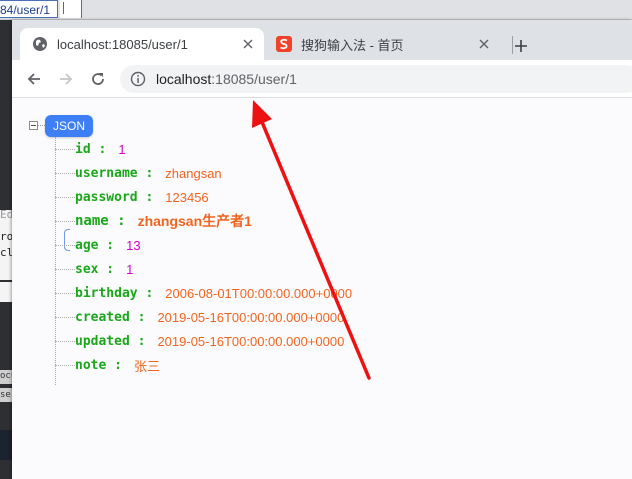  Describe the element at coordinates (41, 125) in the screenshot. I see `tree-connector` at that location.